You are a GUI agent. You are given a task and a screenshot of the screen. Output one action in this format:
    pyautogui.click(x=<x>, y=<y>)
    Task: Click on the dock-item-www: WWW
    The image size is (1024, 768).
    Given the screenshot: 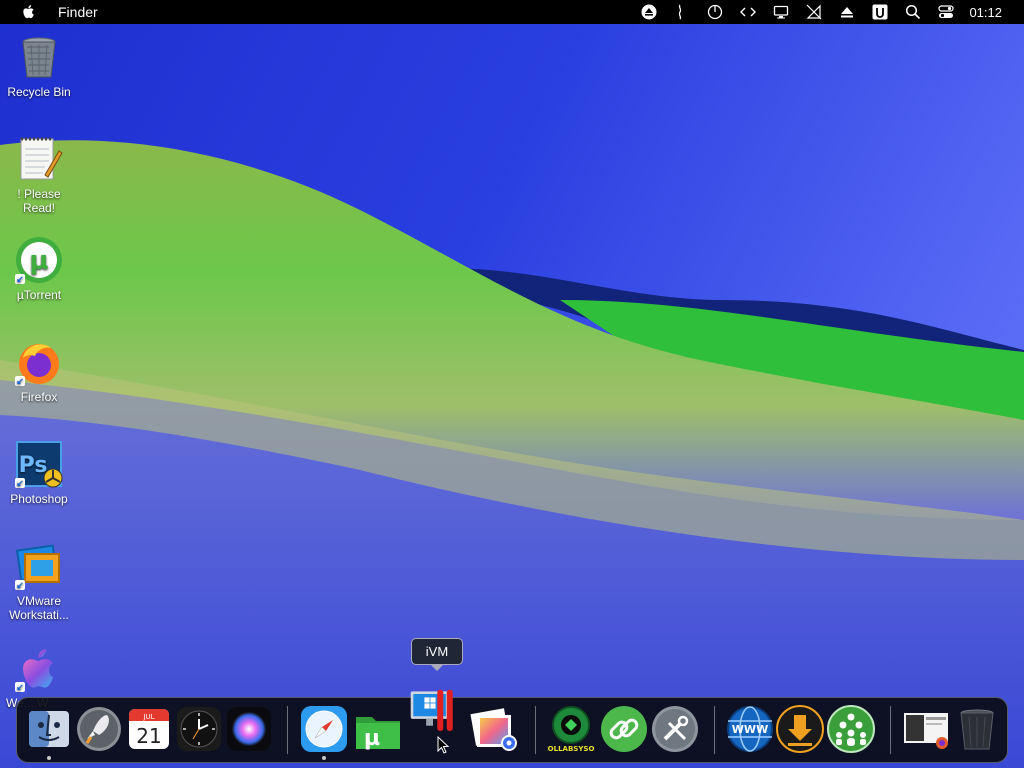 What is the action you would take?
    pyautogui.click(x=750, y=729)
    